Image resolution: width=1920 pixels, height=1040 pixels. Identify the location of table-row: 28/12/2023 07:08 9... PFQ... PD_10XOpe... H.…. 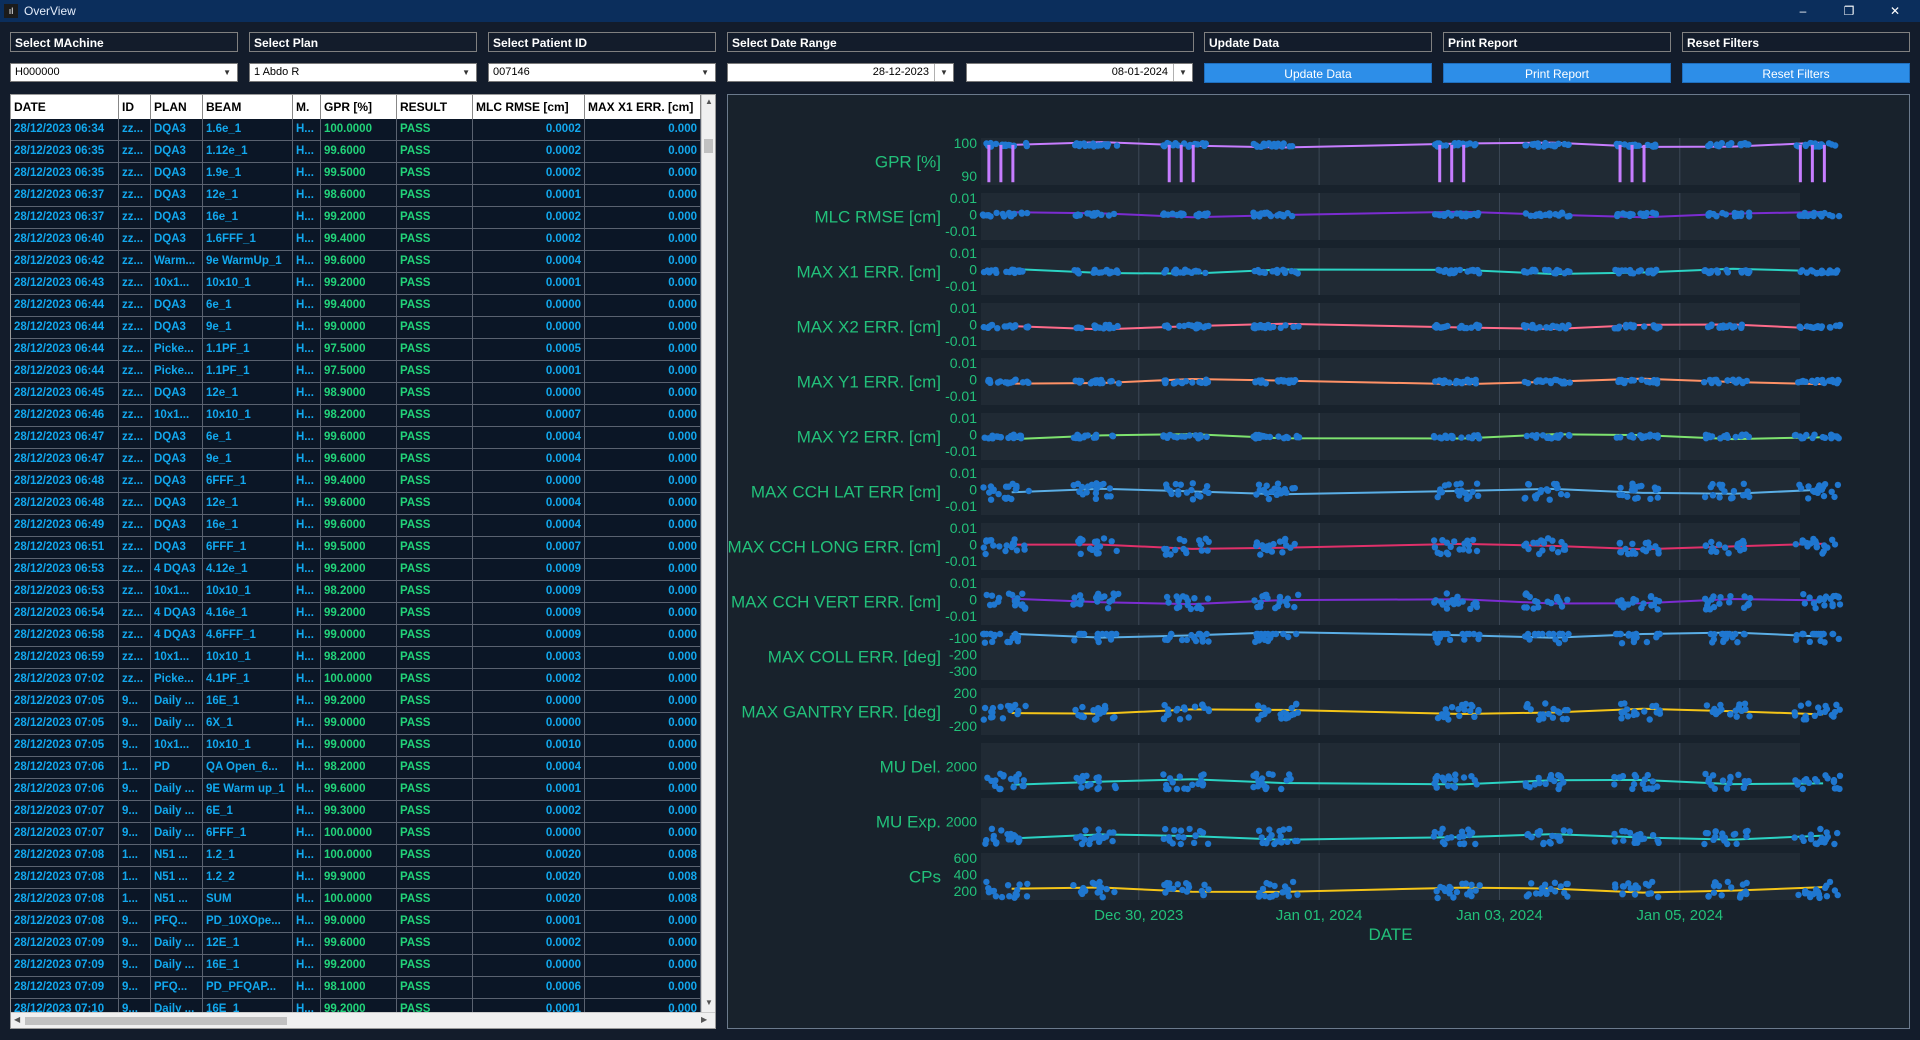
(356, 922).